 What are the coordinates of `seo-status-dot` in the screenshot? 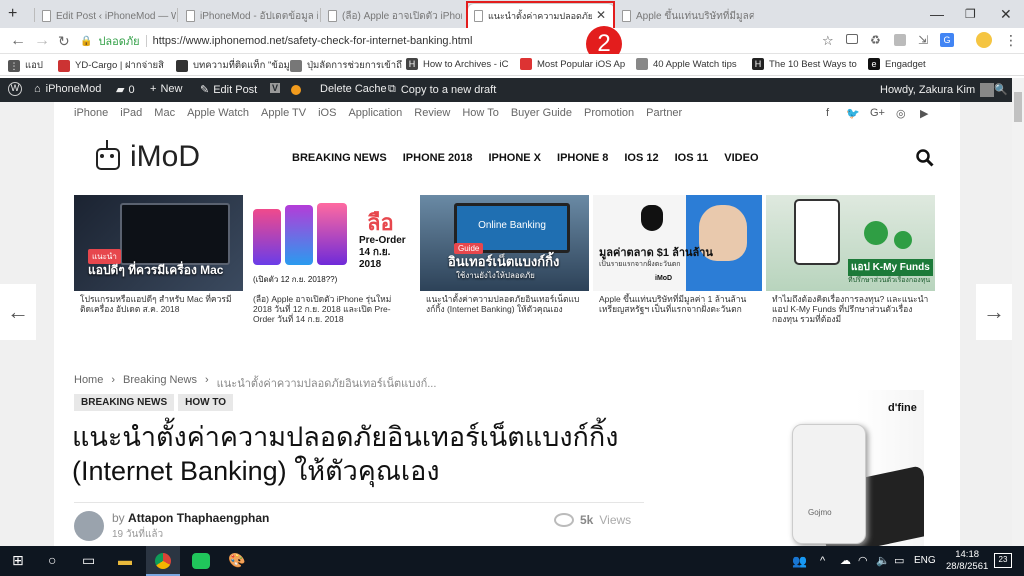 It's located at (296, 90).